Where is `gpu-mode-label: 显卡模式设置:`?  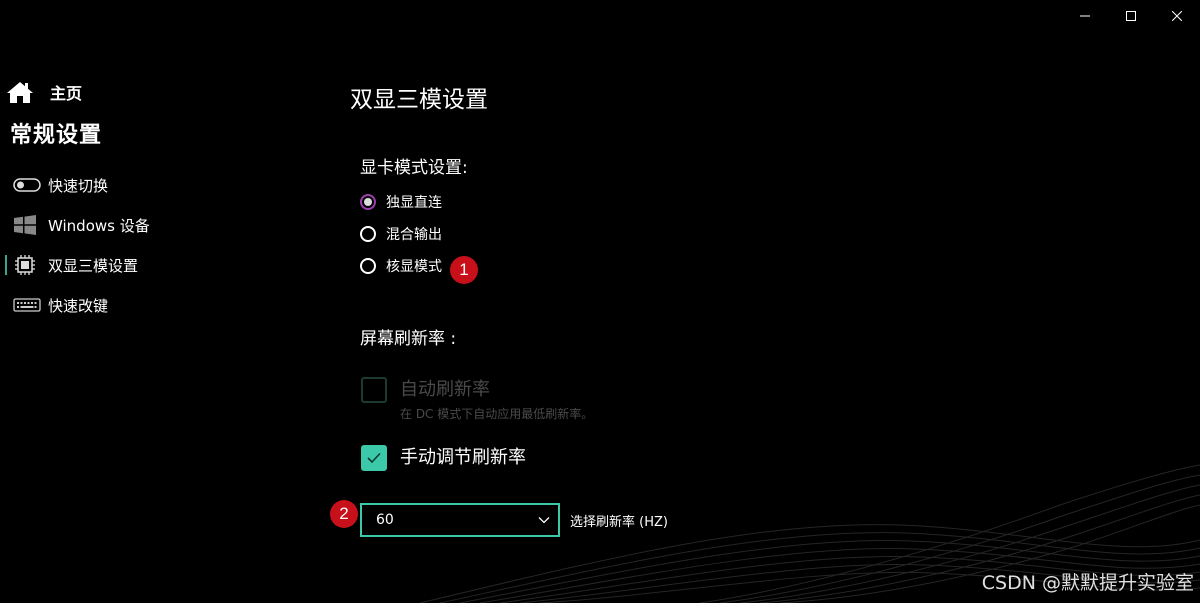
gpu-mode-label: 显卡模式设置: is located at coordinates (414, 168).